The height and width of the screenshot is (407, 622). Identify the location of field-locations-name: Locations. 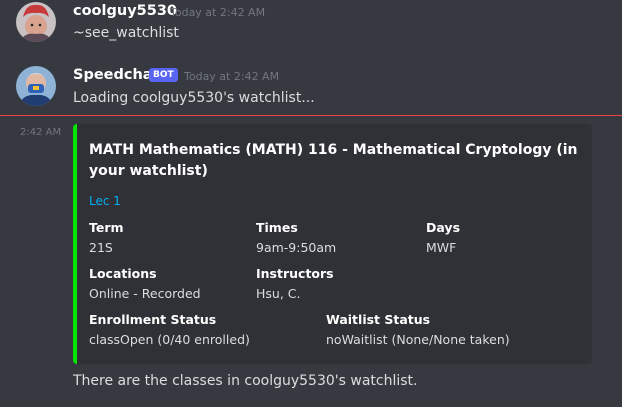
(123, 273).